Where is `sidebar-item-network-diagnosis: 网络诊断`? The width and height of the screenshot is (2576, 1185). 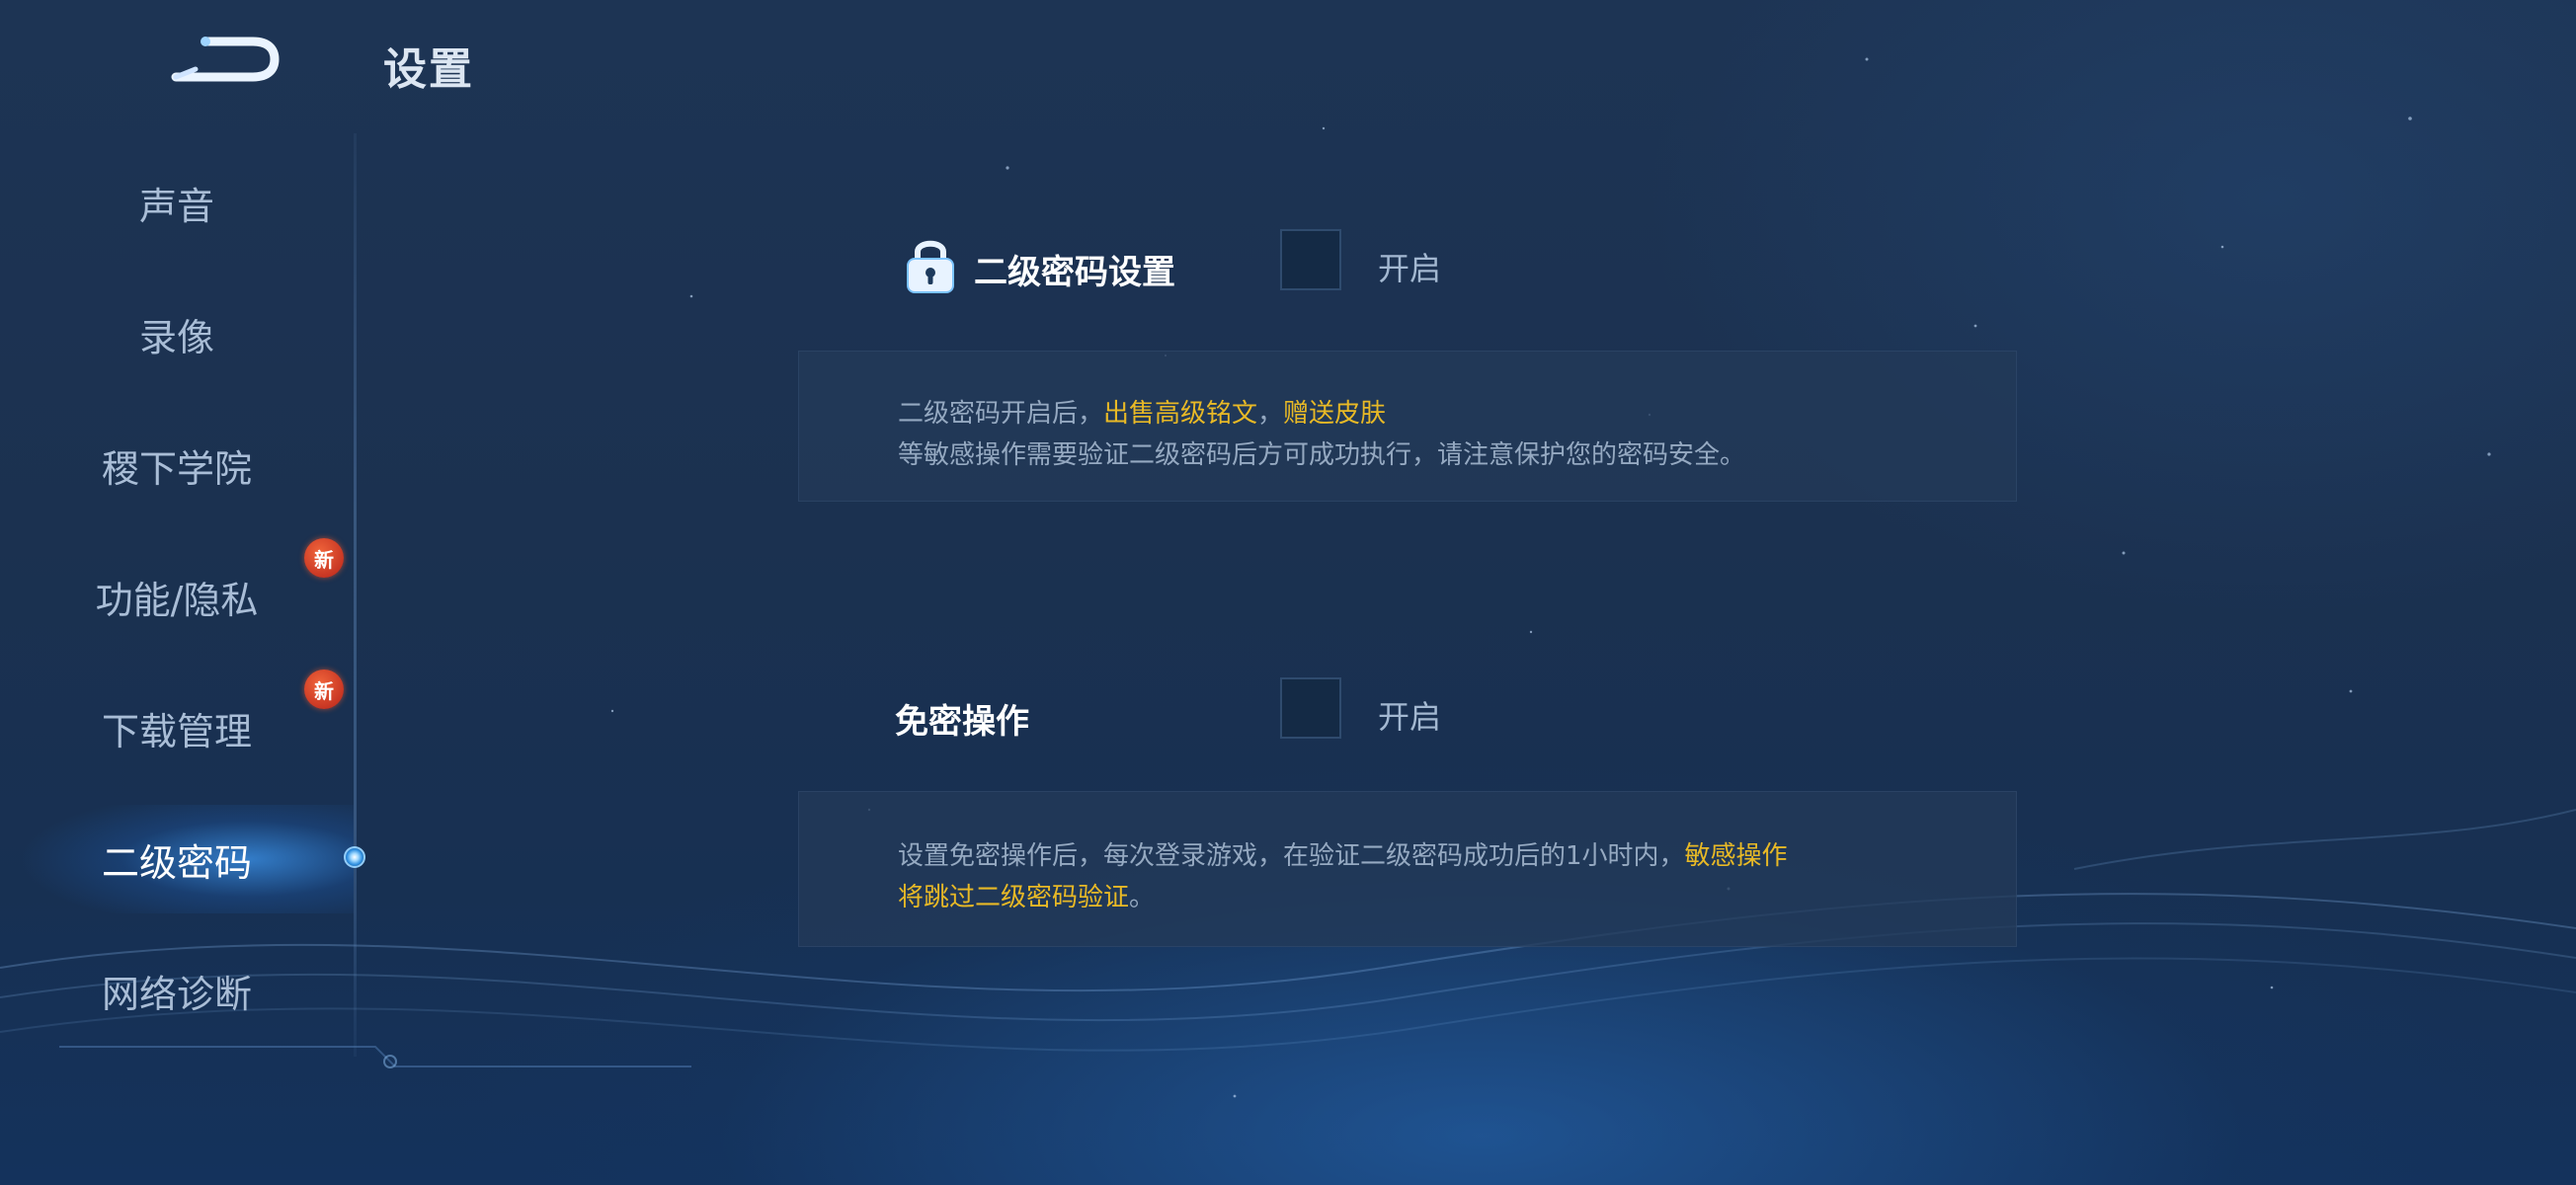
sidebar-item-network-diagnosis: 网络诊断 is located at coordinates (177, 991).